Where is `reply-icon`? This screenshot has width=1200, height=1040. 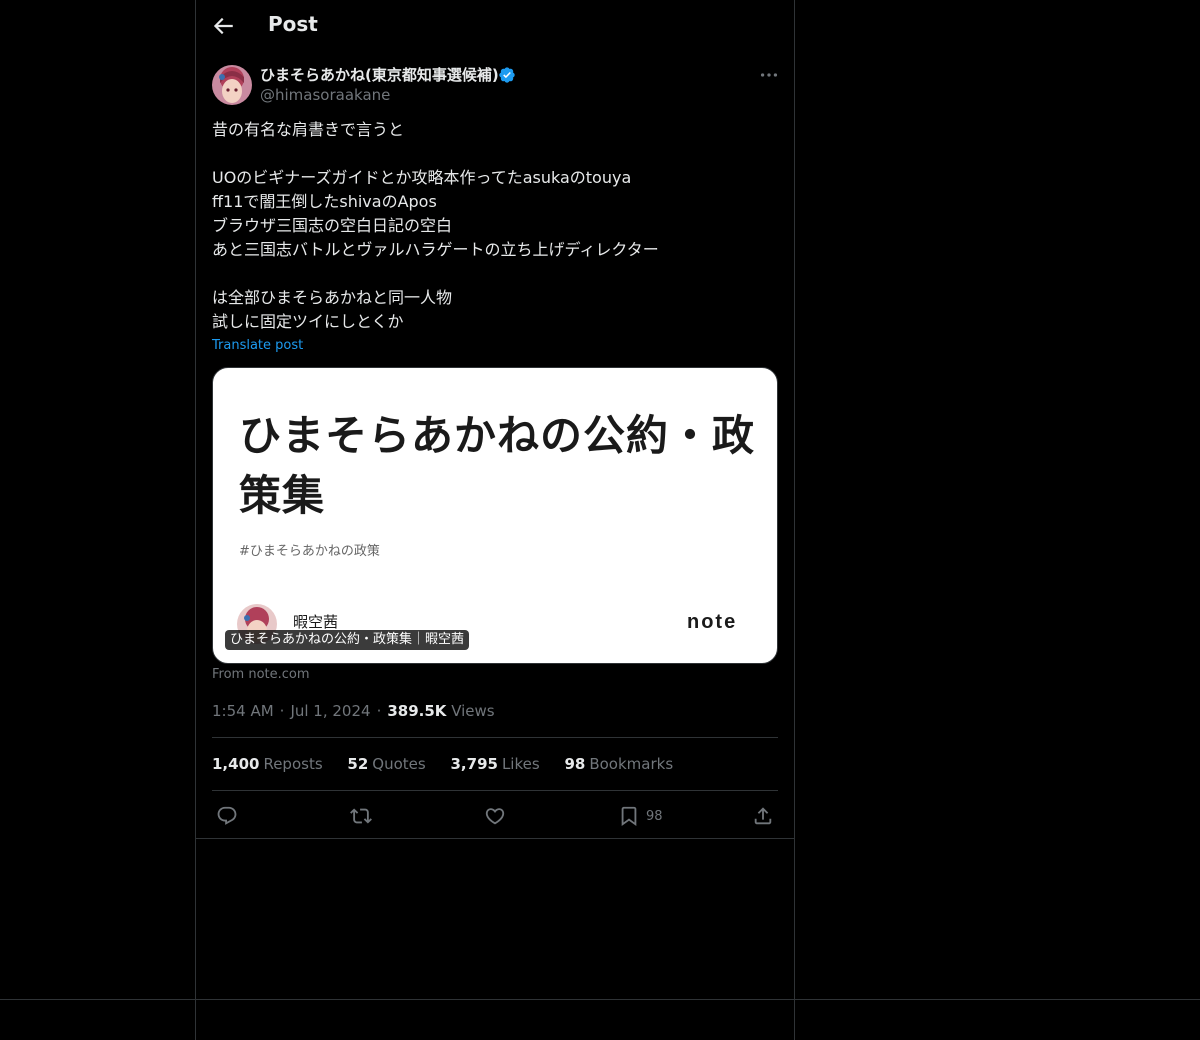 reply-icon is located at coordinates (227, 815).